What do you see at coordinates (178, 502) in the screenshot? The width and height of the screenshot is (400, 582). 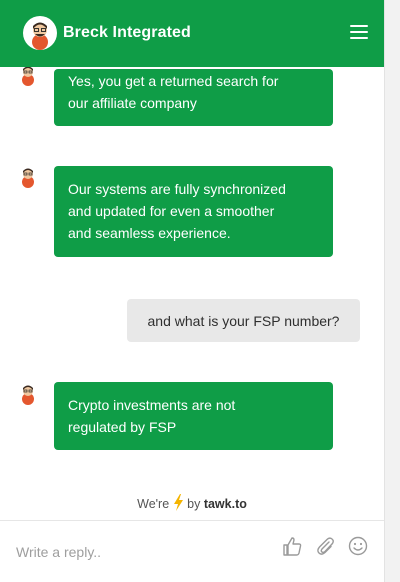 I see `lightning-bolt-icon` at bounding box center [178, 502].